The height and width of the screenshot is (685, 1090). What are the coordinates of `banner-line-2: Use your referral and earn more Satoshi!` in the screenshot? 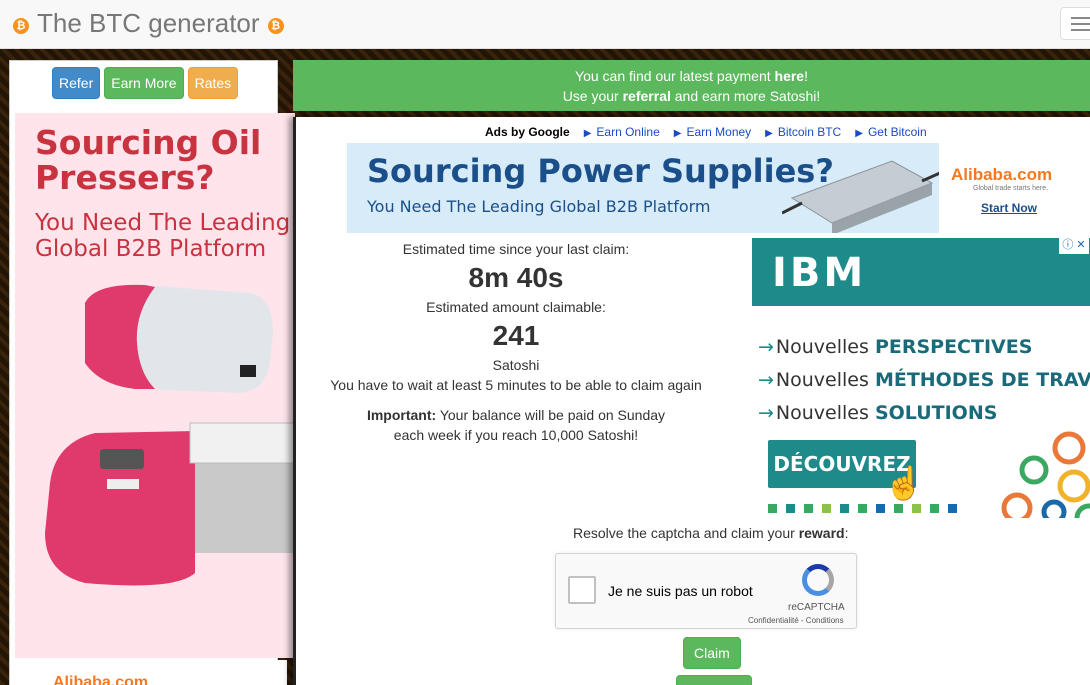 It's located at (691, 96).